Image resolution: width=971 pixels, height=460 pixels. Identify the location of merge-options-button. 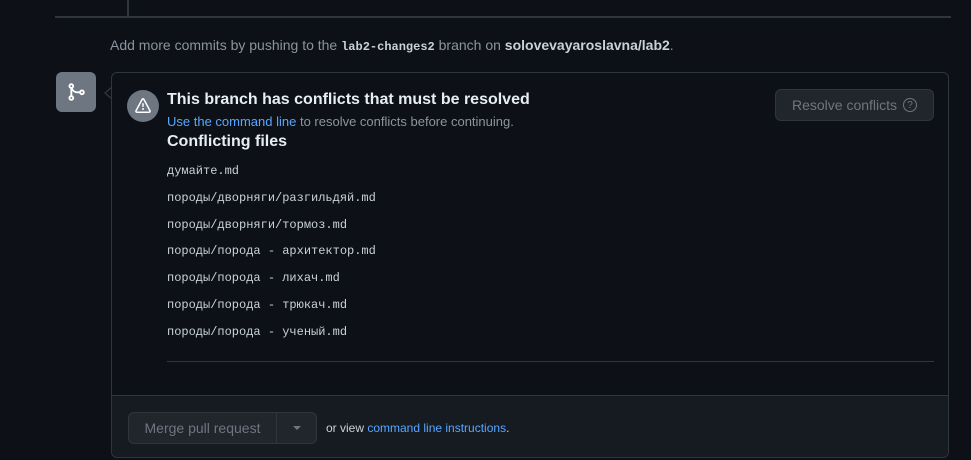
(296, 428).